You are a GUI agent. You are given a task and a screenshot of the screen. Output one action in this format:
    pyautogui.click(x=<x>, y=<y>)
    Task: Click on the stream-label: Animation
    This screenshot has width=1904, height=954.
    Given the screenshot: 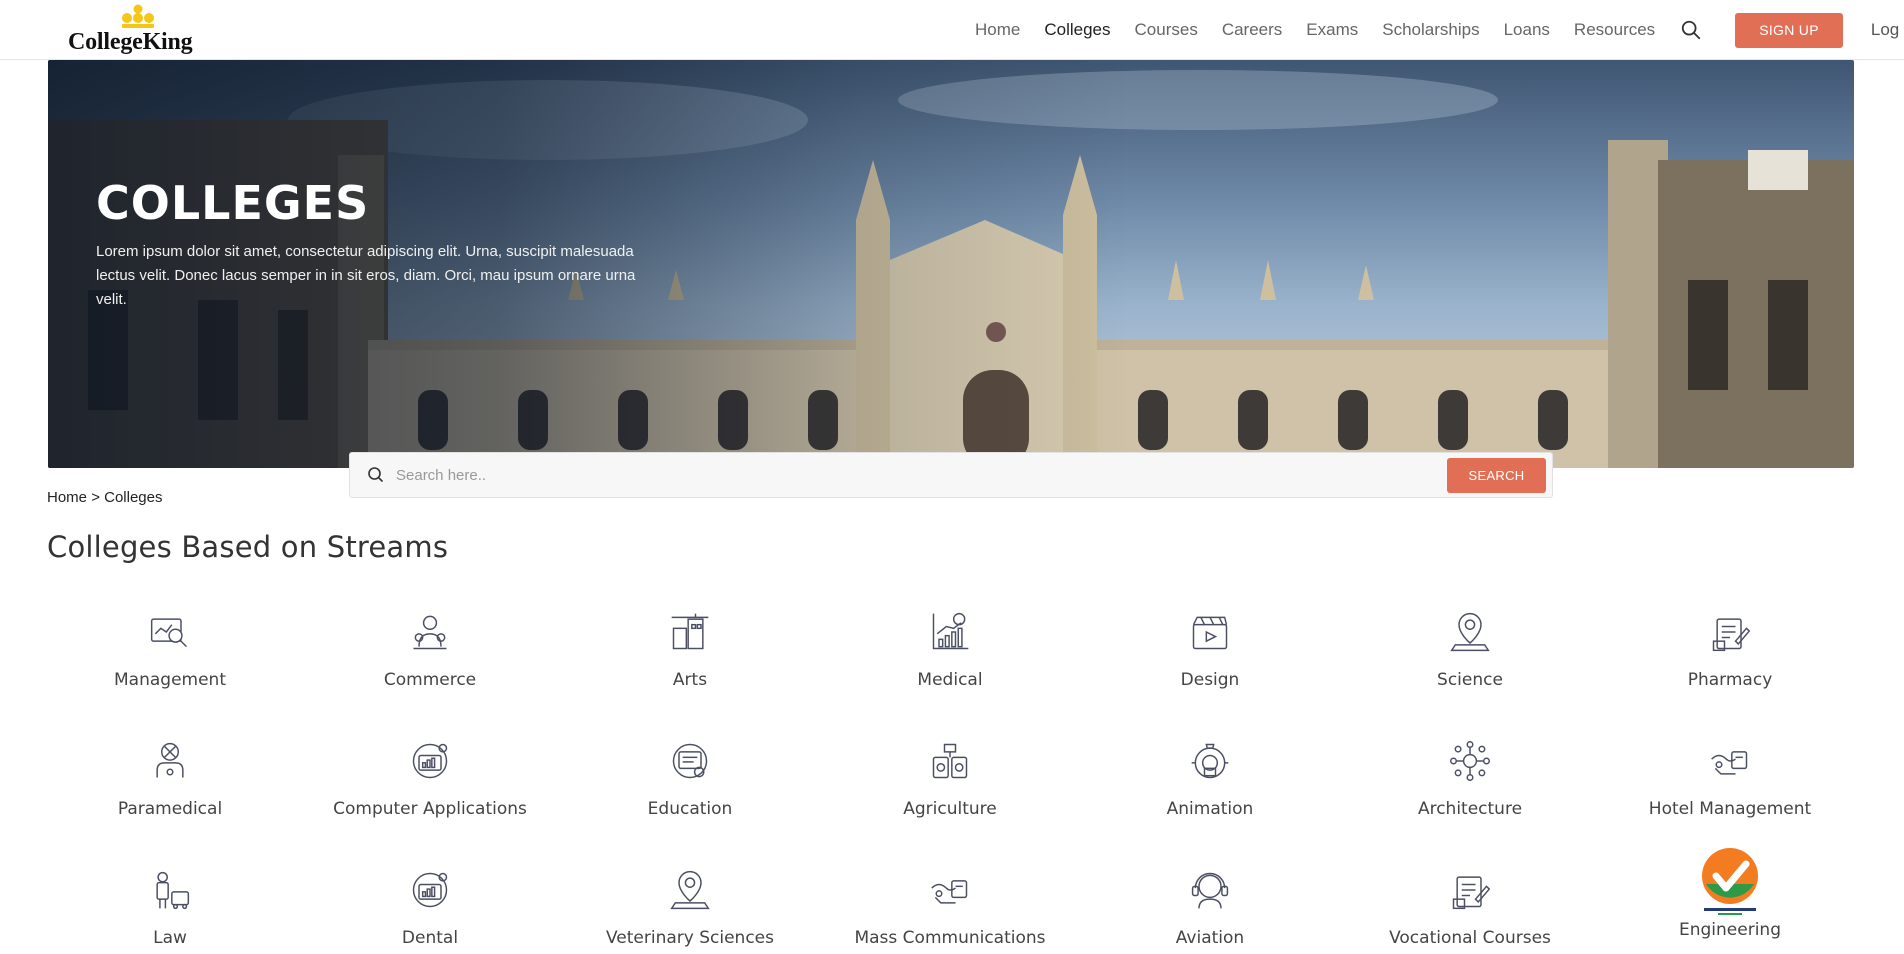 What is the action you would take?
    pyautogui.click(x=1210, y=809)
    